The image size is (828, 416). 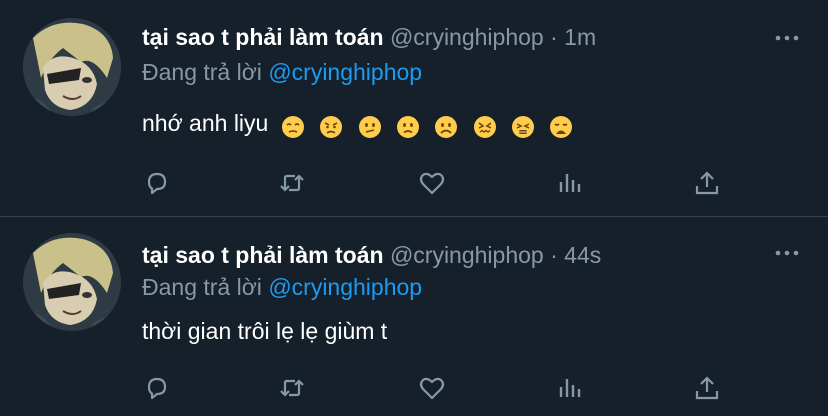 I want to click on emoji-row, so click(x=431, y=125).